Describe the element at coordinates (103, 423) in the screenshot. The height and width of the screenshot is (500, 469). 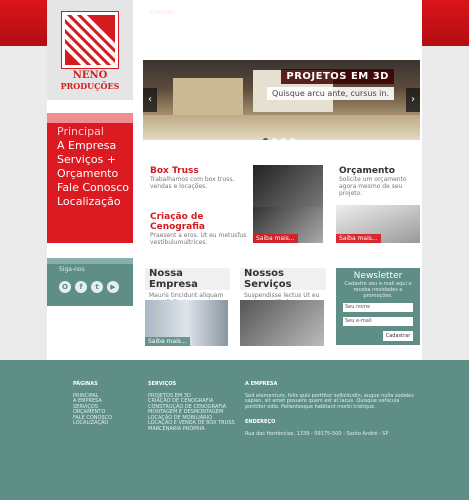
I see `footer-link: LOCALIZAÇÃO` at that location.